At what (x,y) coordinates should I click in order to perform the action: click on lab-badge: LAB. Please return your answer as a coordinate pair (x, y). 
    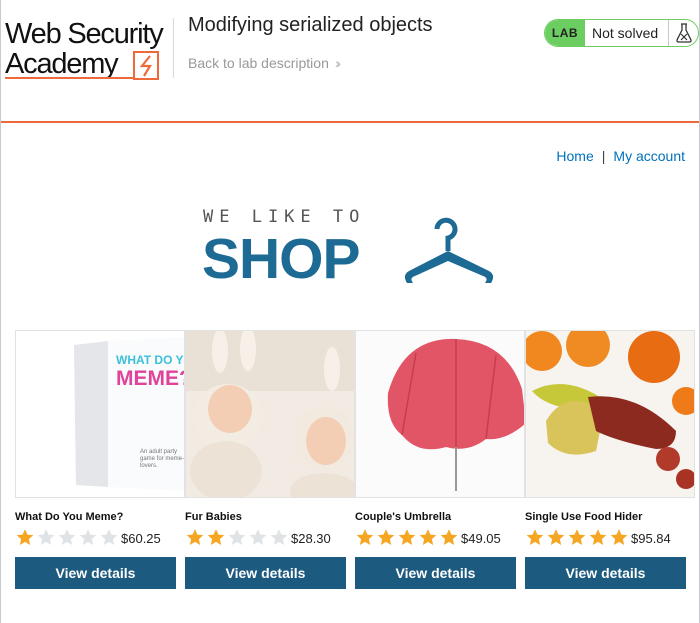
    Looking at the image, I should click on (565, 33).